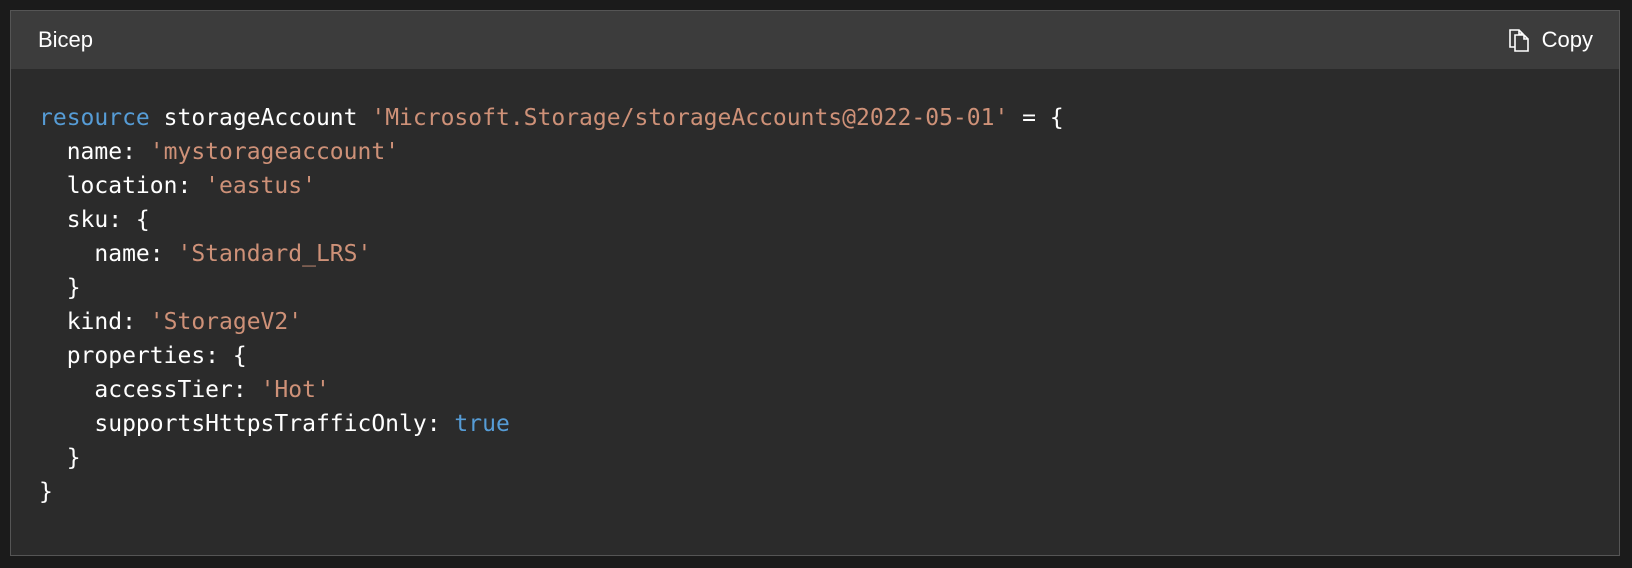  What do you see at coordinates (815, 40) in the screenshot?
I see `code-block-header: Bicep Copy` at bounding box center [815, 40].